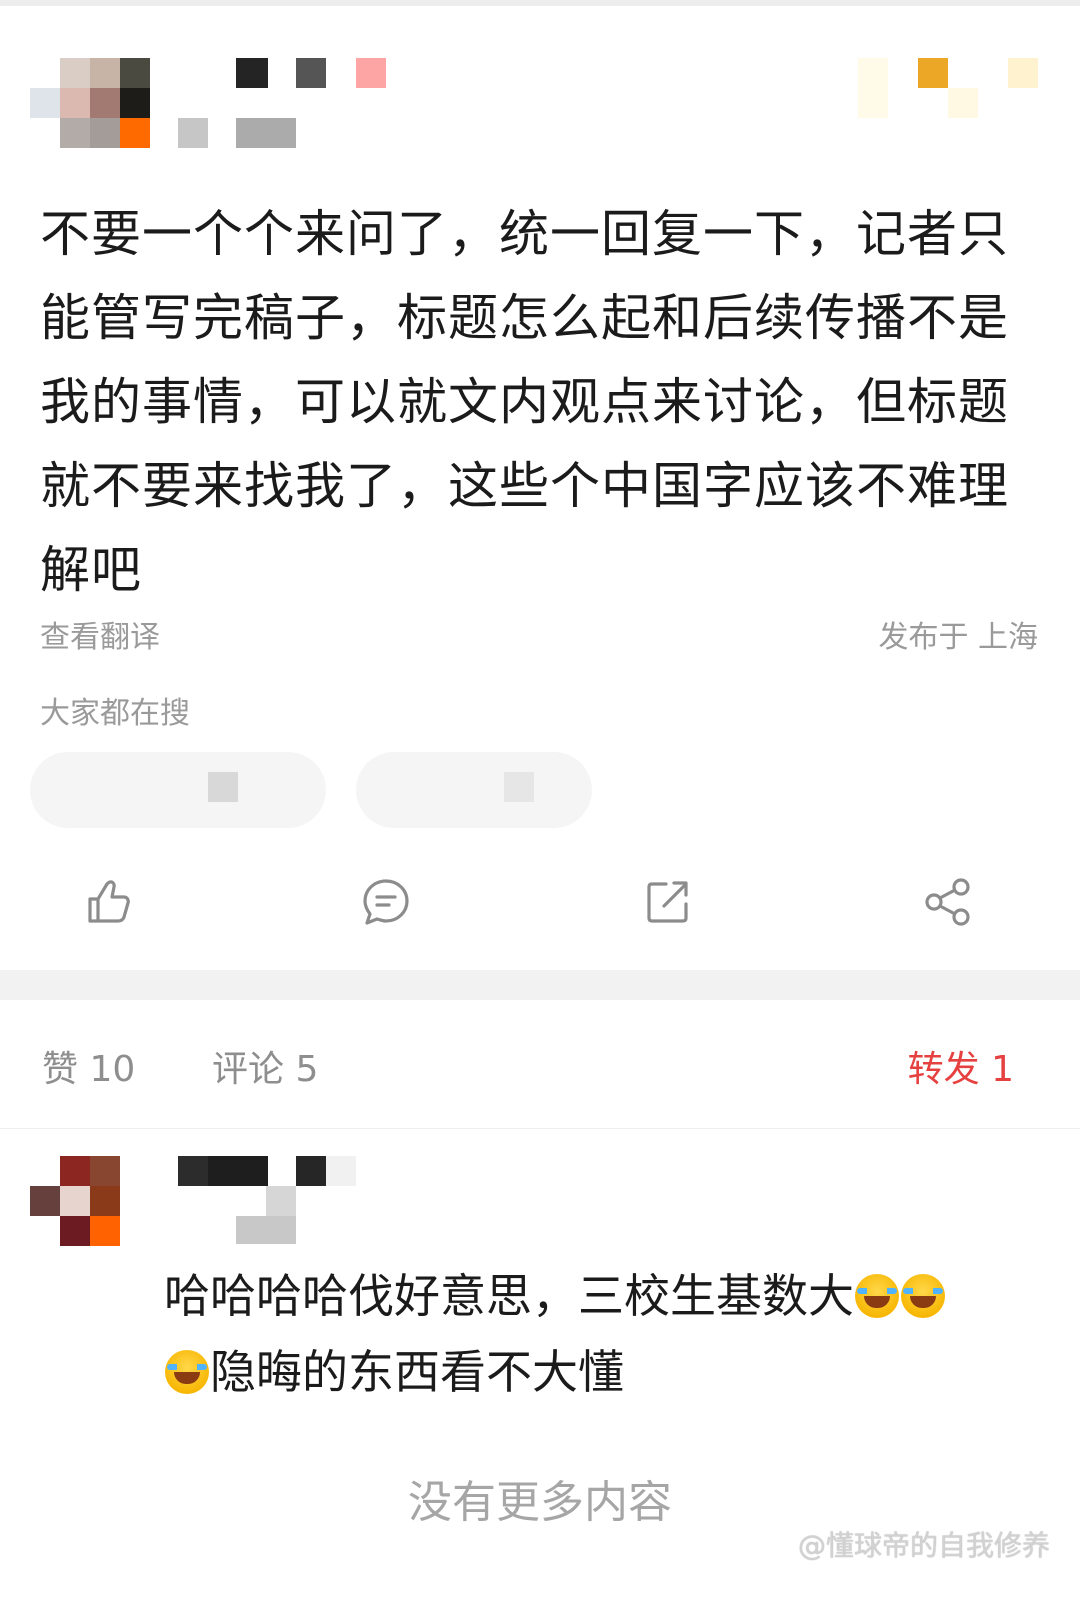  I want to click on commenter-avatar, so click(75, 1201).